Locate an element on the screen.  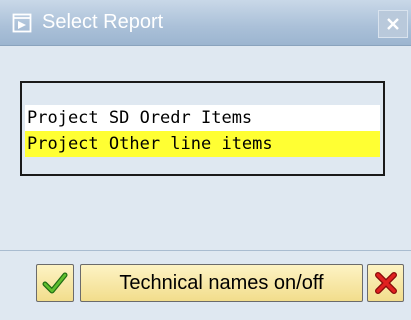
ok-button is located at coordinates (55, 283).